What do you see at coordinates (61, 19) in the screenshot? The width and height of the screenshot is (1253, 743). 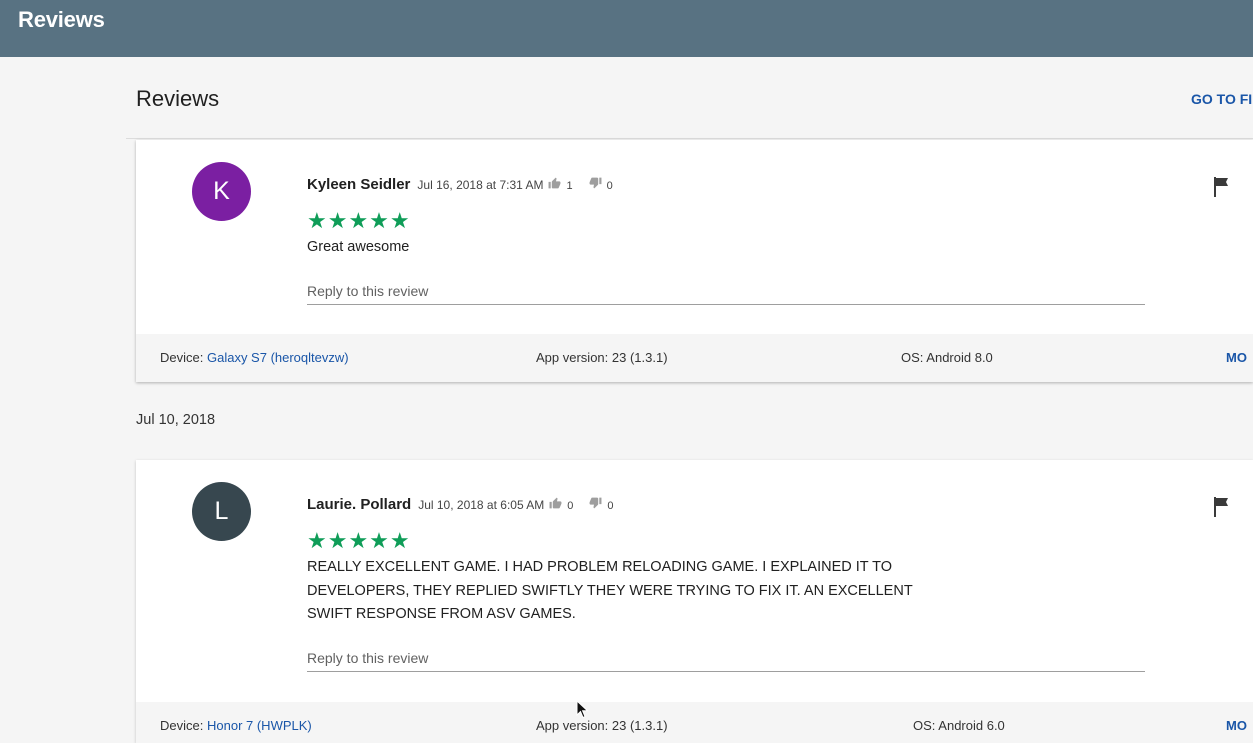 I see `app-bar-title: Reviews` at bounding box center [61, 19].